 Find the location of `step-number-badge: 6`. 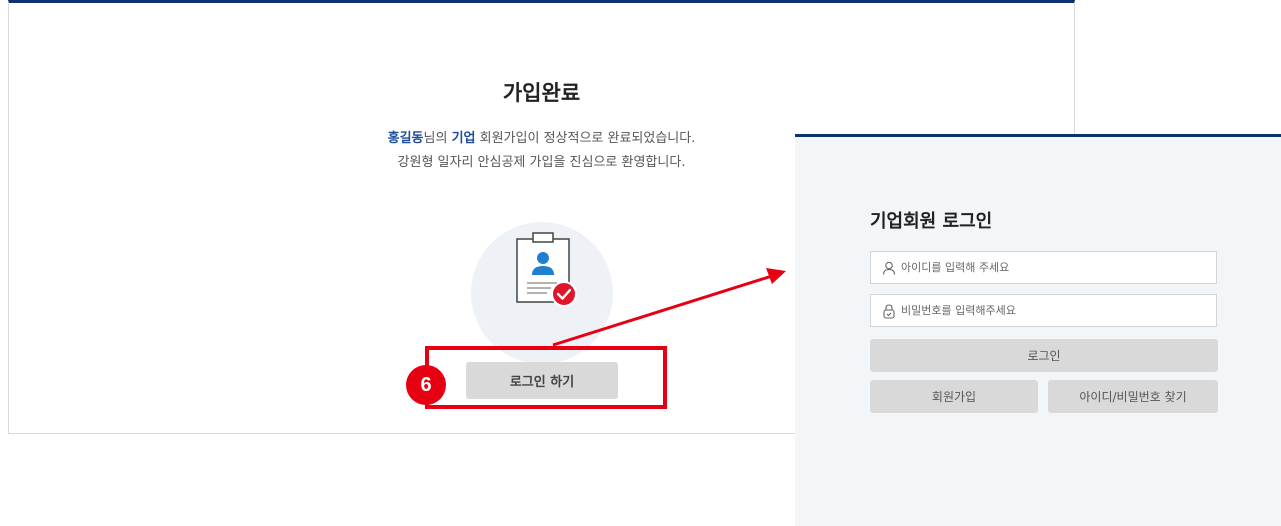

step-number-badge: 6 is located at coordinates (426, 385).